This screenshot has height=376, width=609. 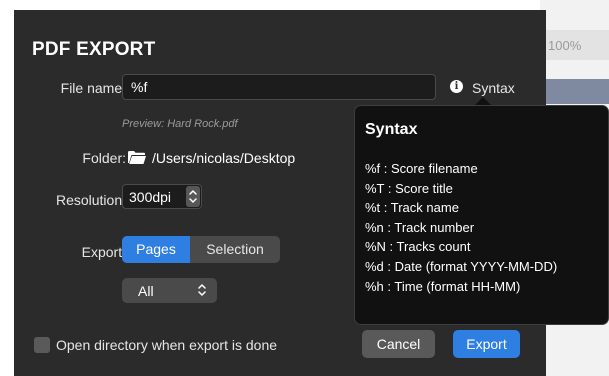 What do you see at coordinates (443, 286) in the screenshot?
I see `syntax-item: %h : Time (format HH-MM)` at bounding box center [443, 286].